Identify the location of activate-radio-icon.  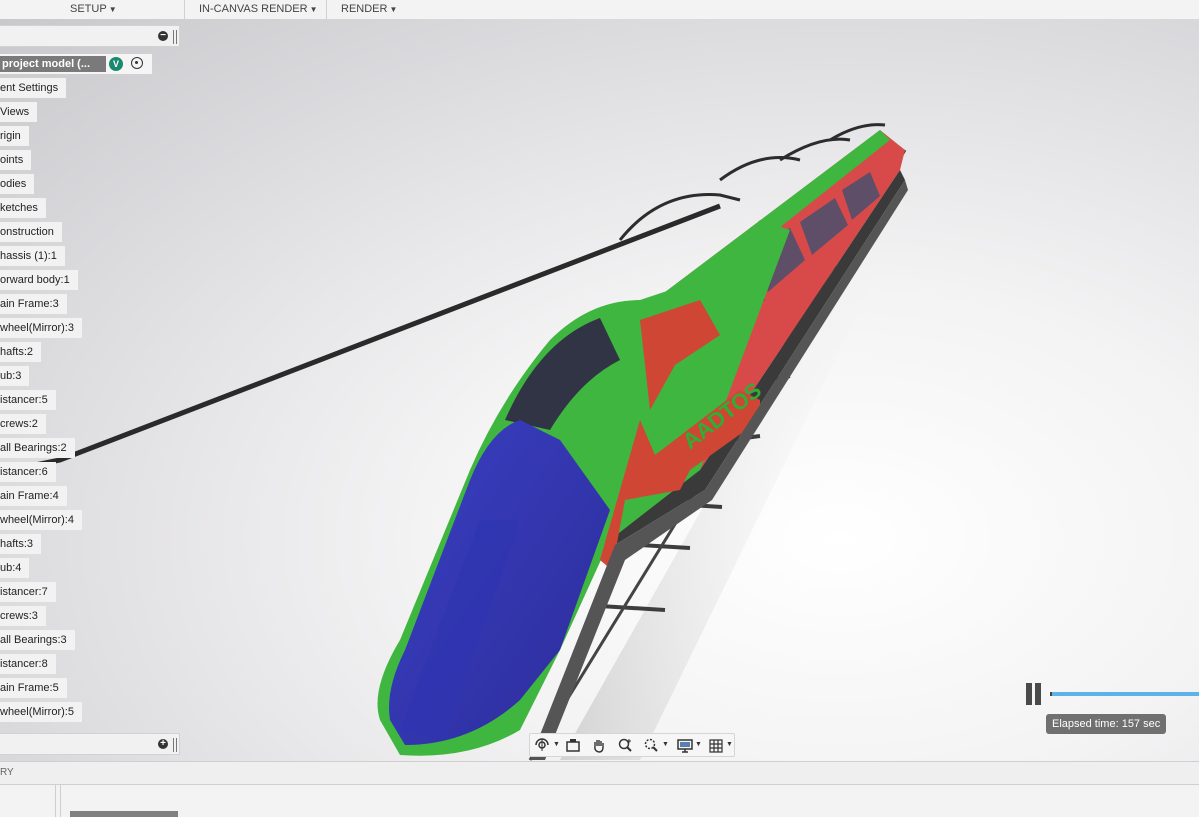
(137, 63).